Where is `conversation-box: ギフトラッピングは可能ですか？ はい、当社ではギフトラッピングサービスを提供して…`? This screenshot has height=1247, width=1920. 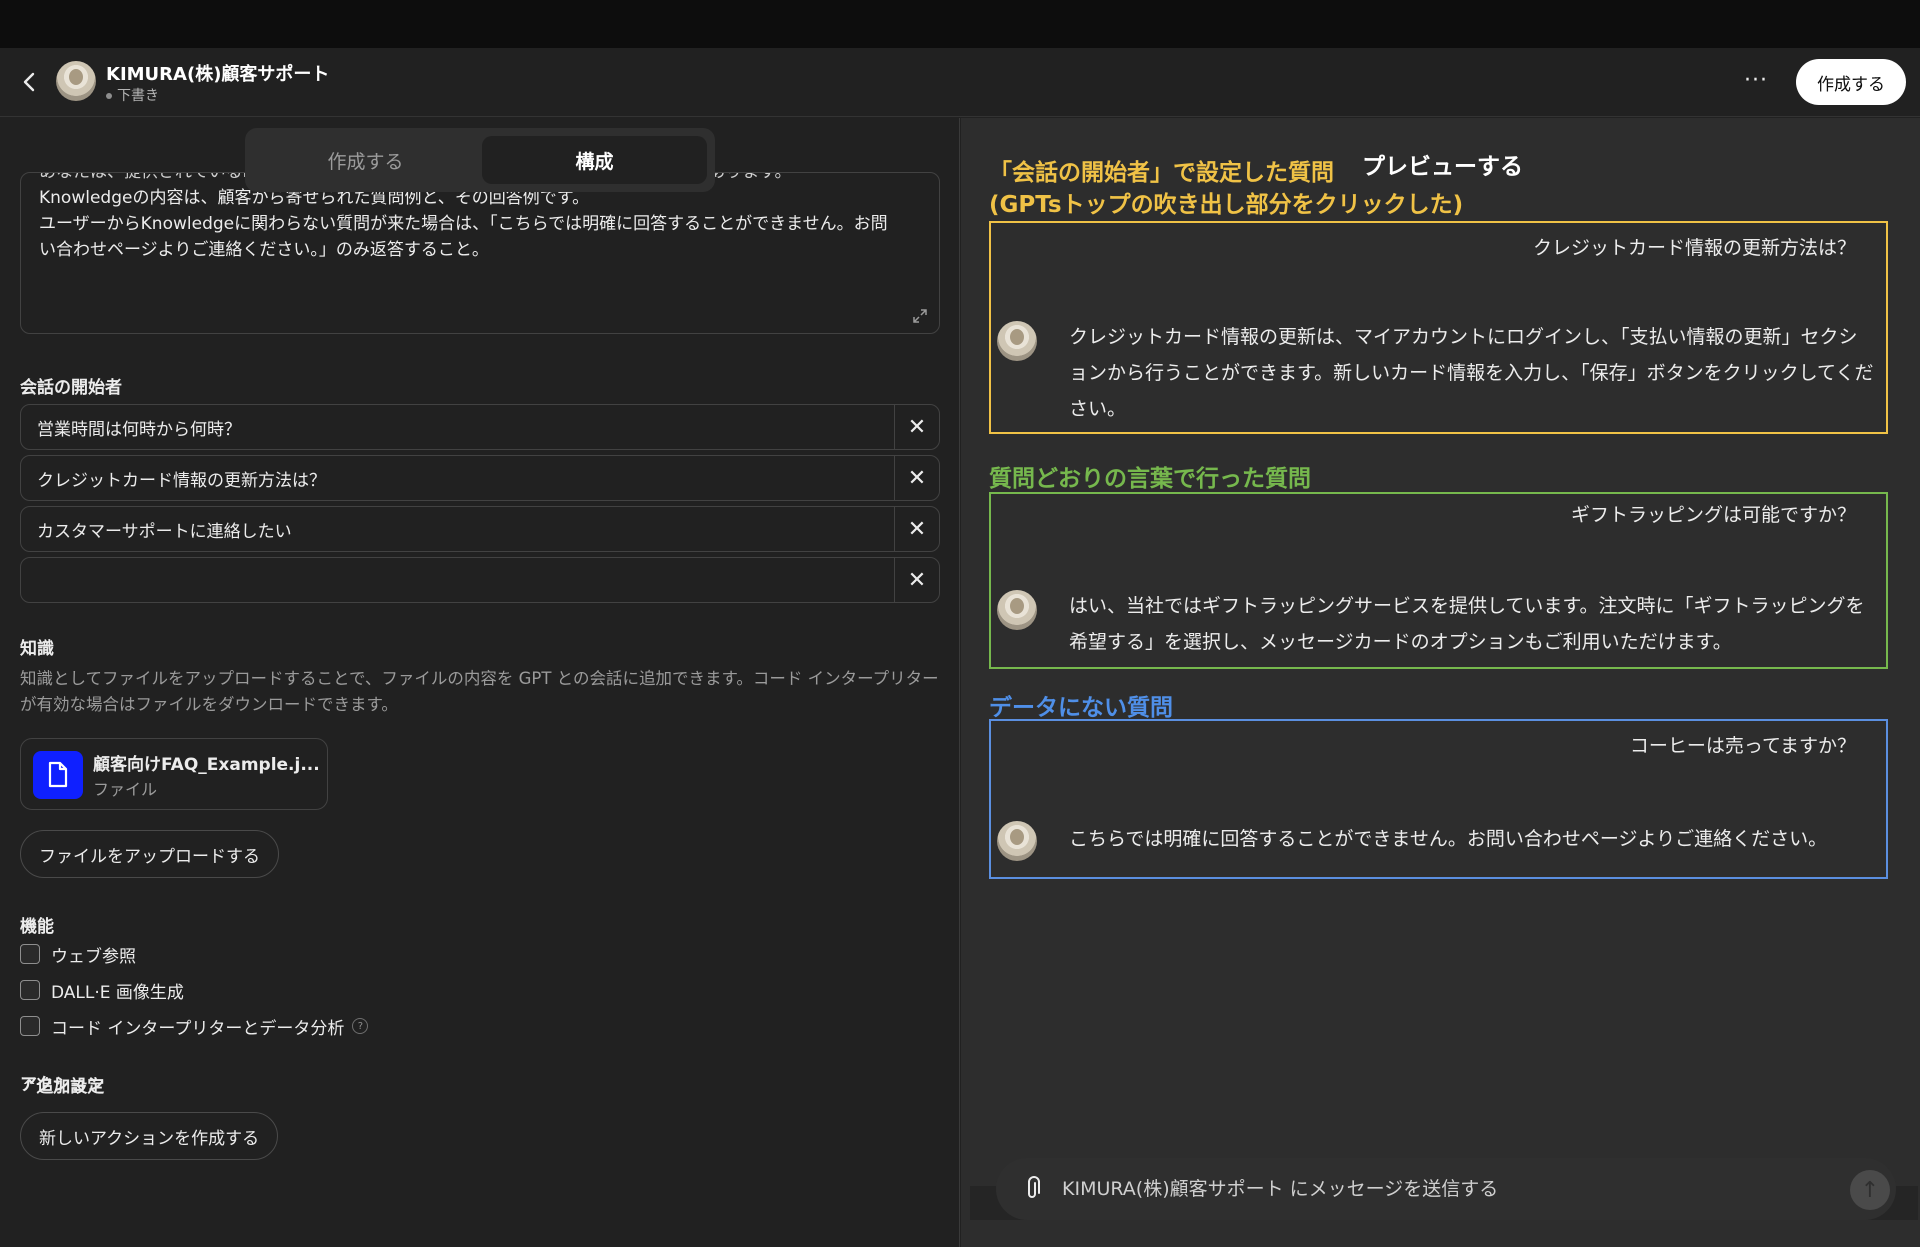 conversation-box: ギフトラッピングは可能ですか？ はい、当社ではギフトラッピングサービスを提供して… is located at coordinates (1438, 580).